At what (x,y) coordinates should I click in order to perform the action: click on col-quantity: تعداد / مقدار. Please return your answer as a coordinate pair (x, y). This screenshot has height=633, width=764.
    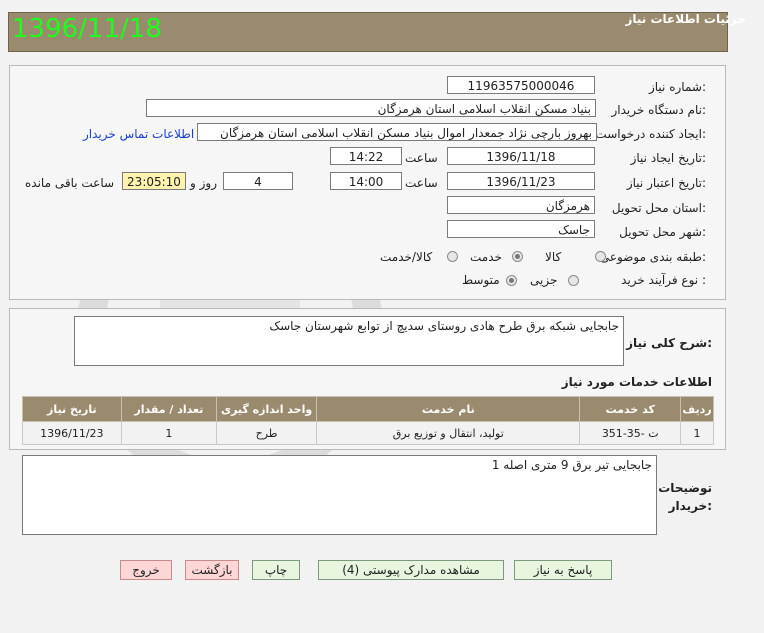
    Looking at the image, I should click on (169, 409).